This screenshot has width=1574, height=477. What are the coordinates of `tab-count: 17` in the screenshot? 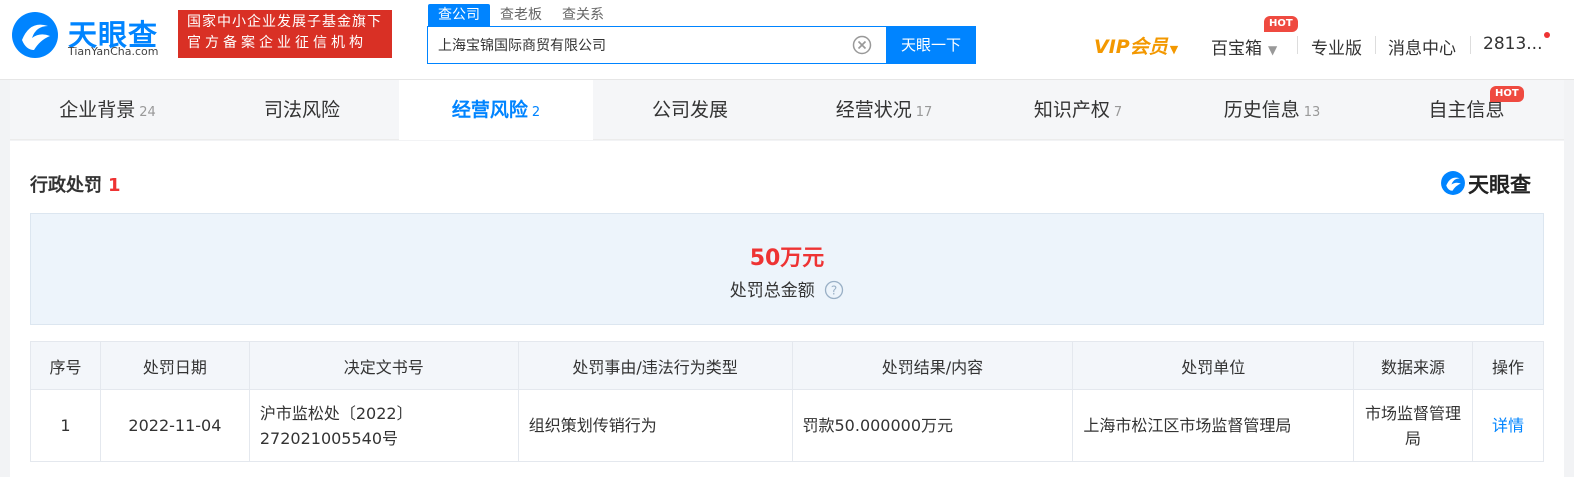 It's located at (924, 112).